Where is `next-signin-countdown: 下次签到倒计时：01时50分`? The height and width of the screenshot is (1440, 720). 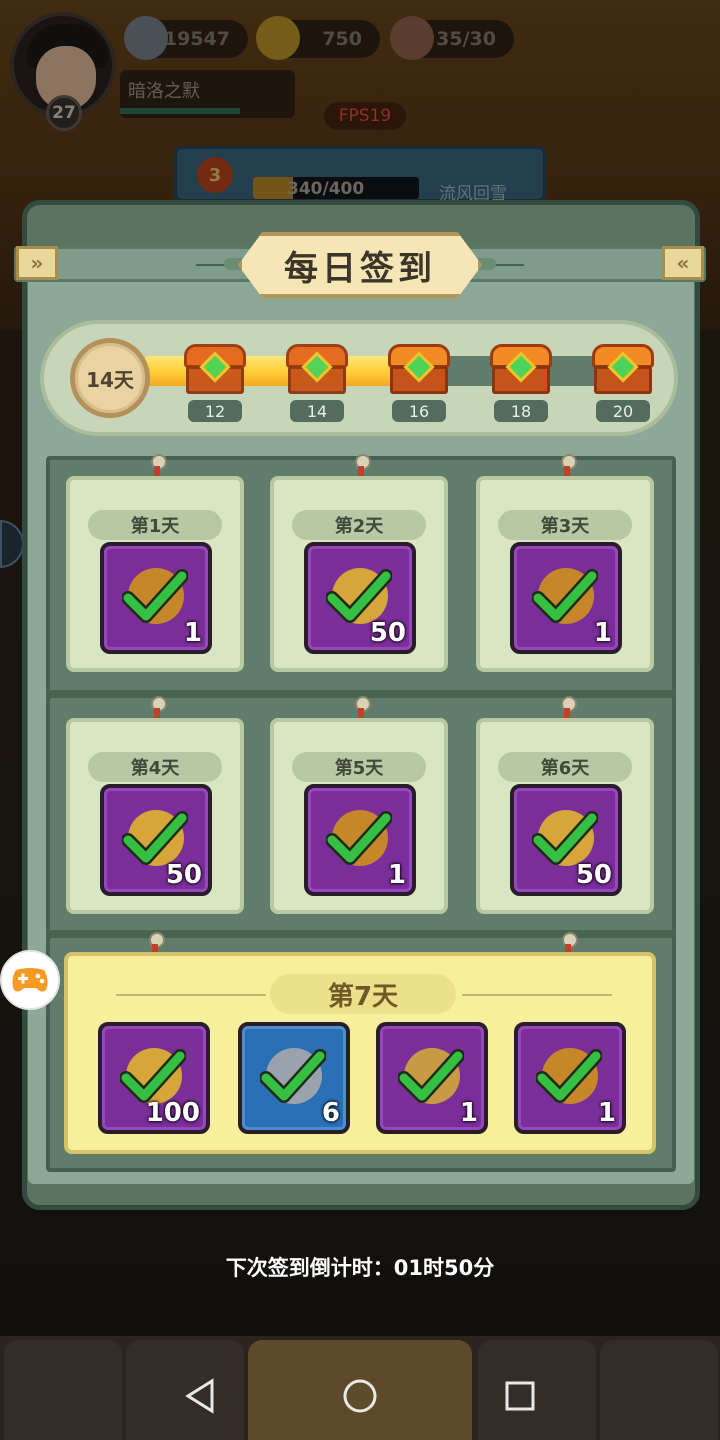 next-signin-countdown: 下次签到倒计时：01时50分 is located at coordinates (360, 1268).